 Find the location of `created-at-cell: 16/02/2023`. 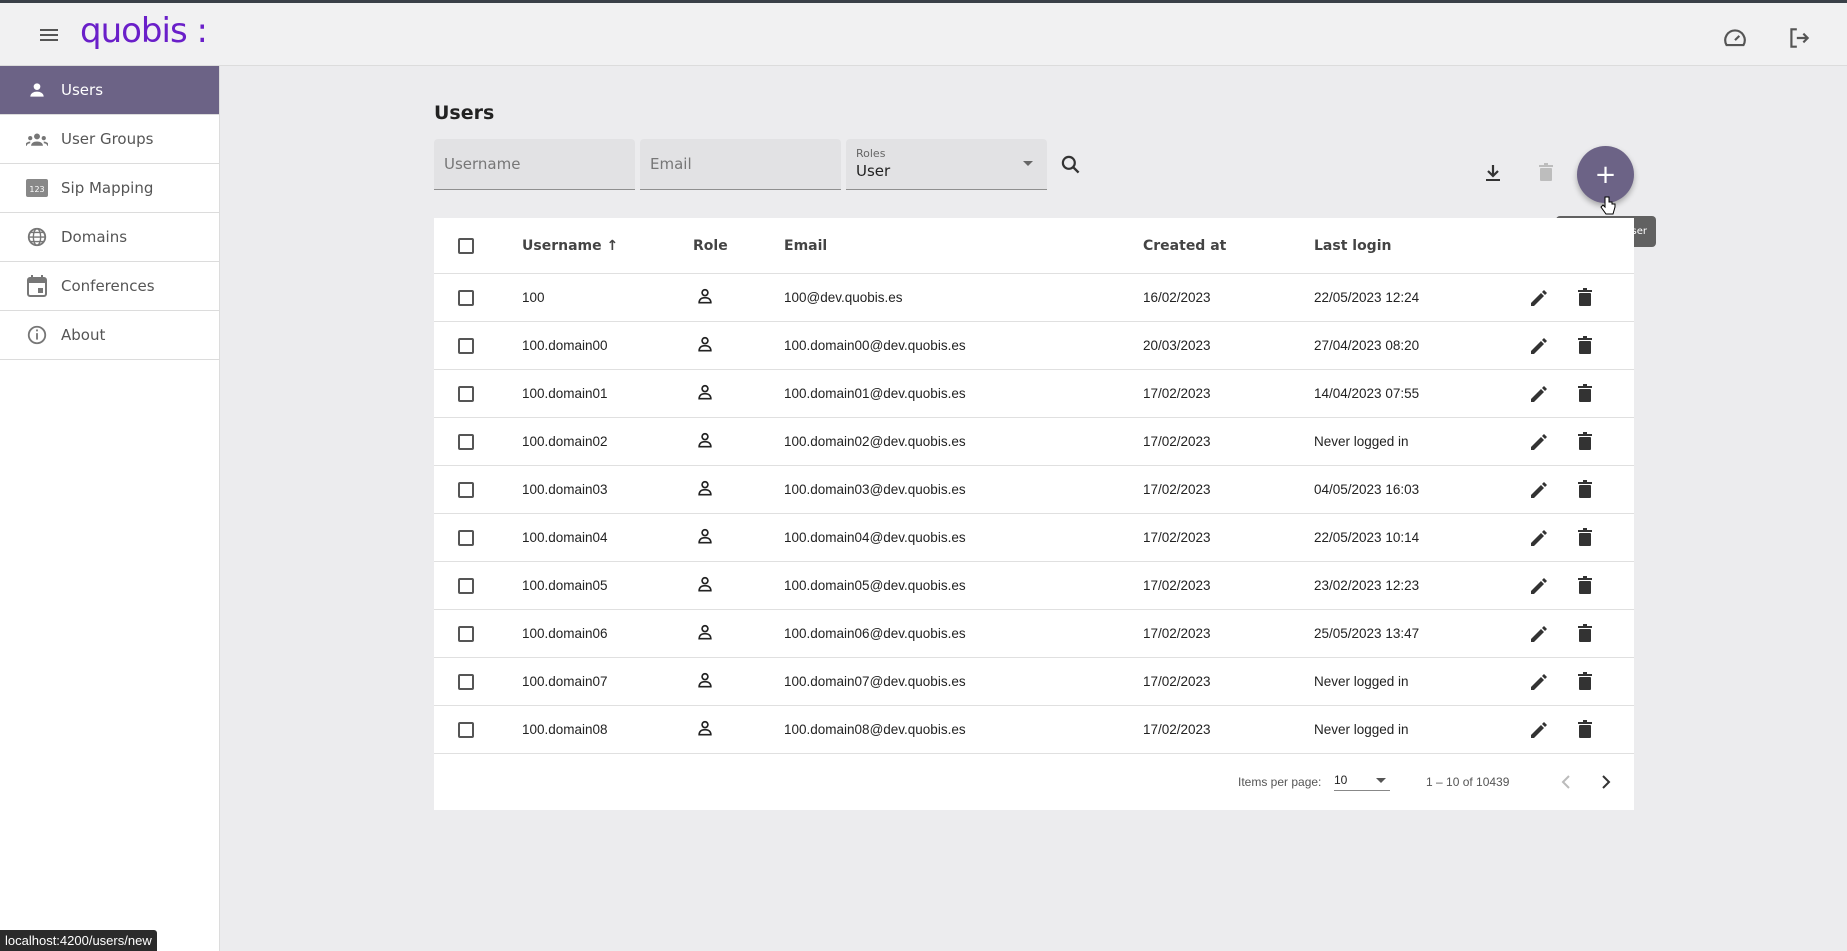

created-at-cell: 16/02/2023 is located at coordinates (1177, 297).